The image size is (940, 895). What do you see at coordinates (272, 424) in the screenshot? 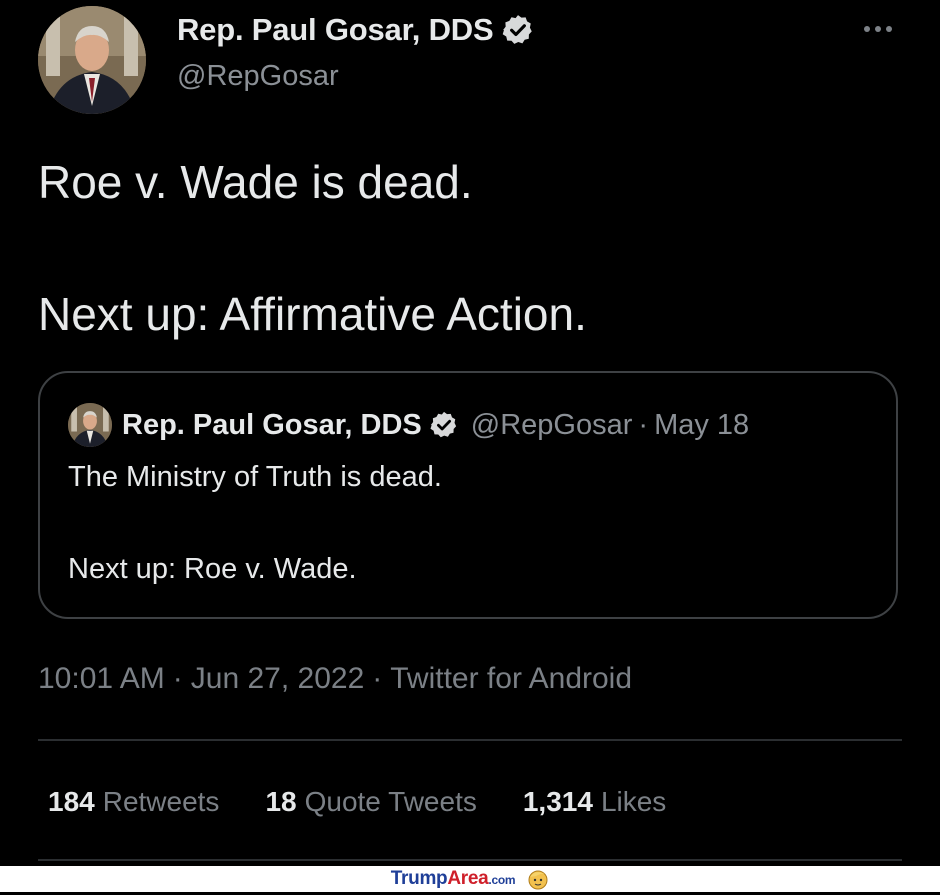
I see `quoted-author-name: Rep. Paul Gosar, DDS` at bounding box center [272, 424].